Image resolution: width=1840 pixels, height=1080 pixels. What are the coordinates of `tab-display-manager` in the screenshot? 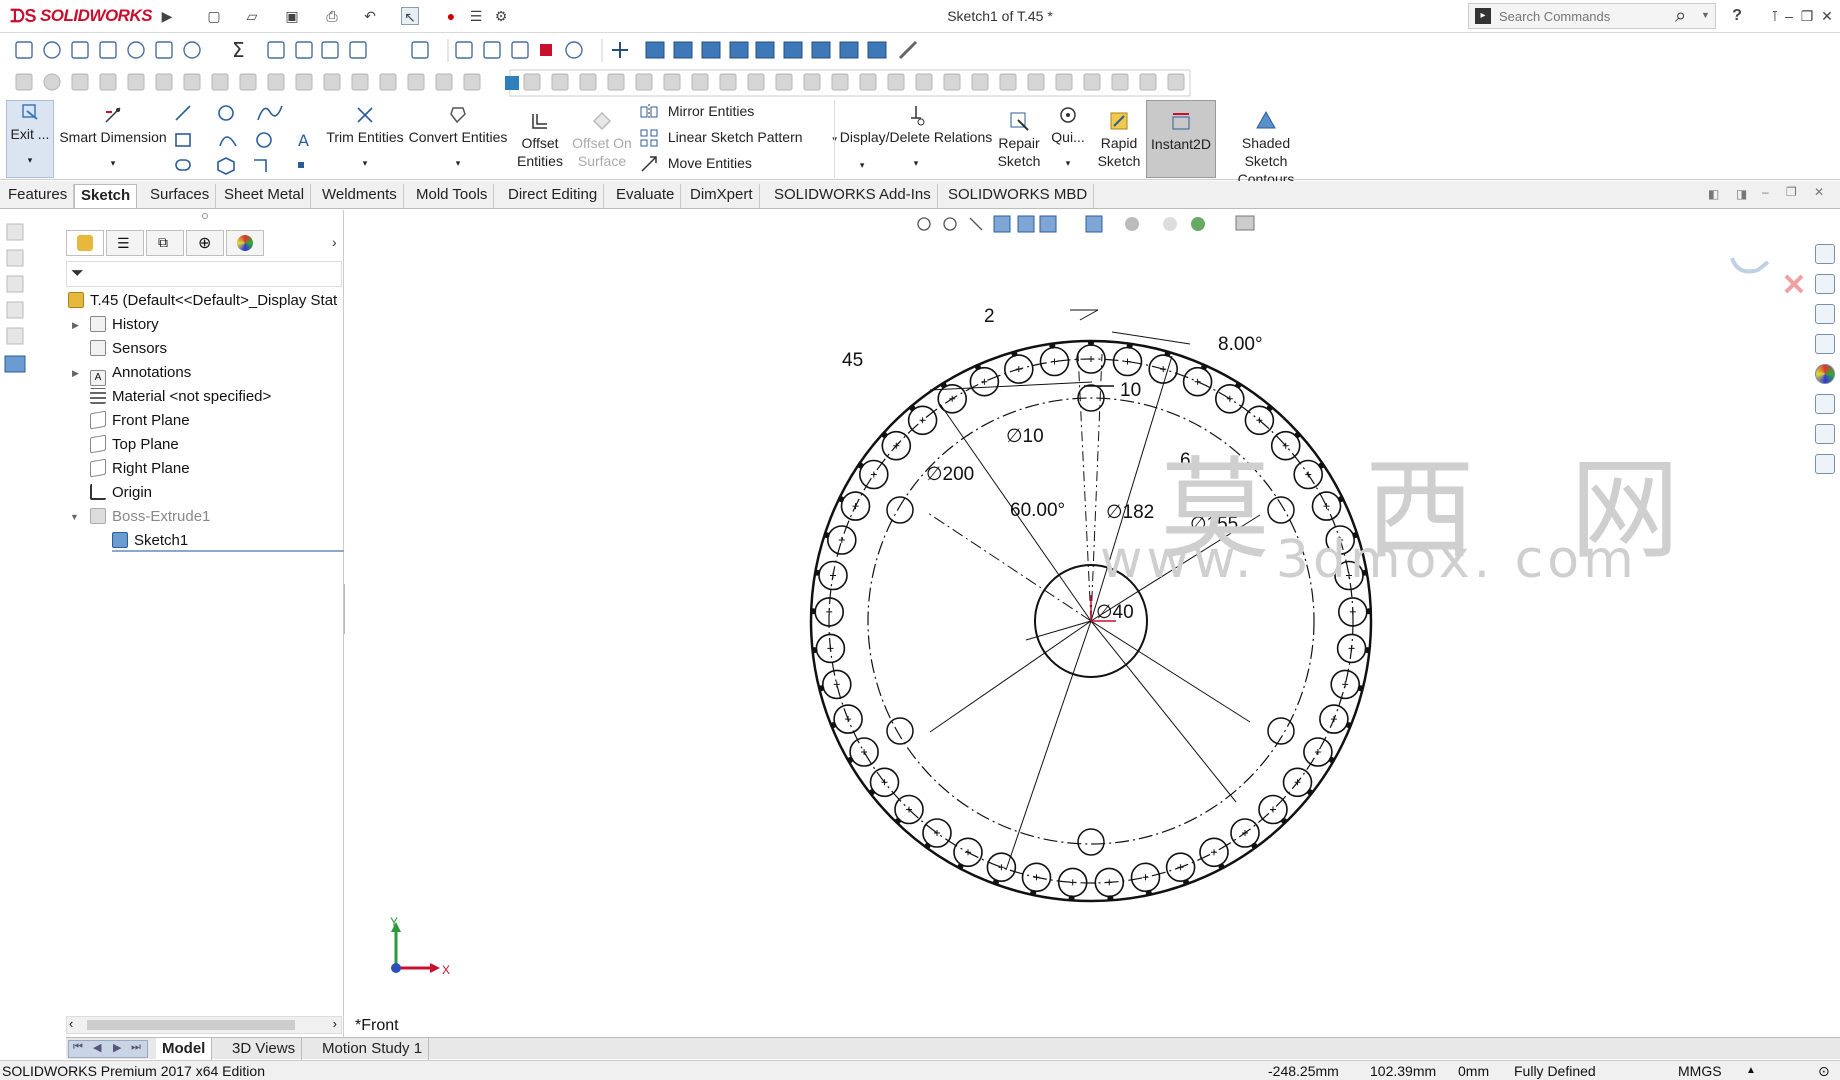 It's located at (245, 243).